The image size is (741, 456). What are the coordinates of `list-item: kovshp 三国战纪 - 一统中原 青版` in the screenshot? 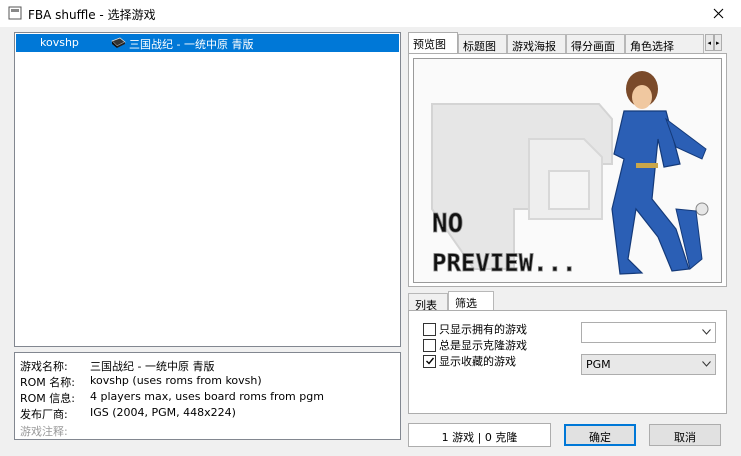 It's located at (207, 43).